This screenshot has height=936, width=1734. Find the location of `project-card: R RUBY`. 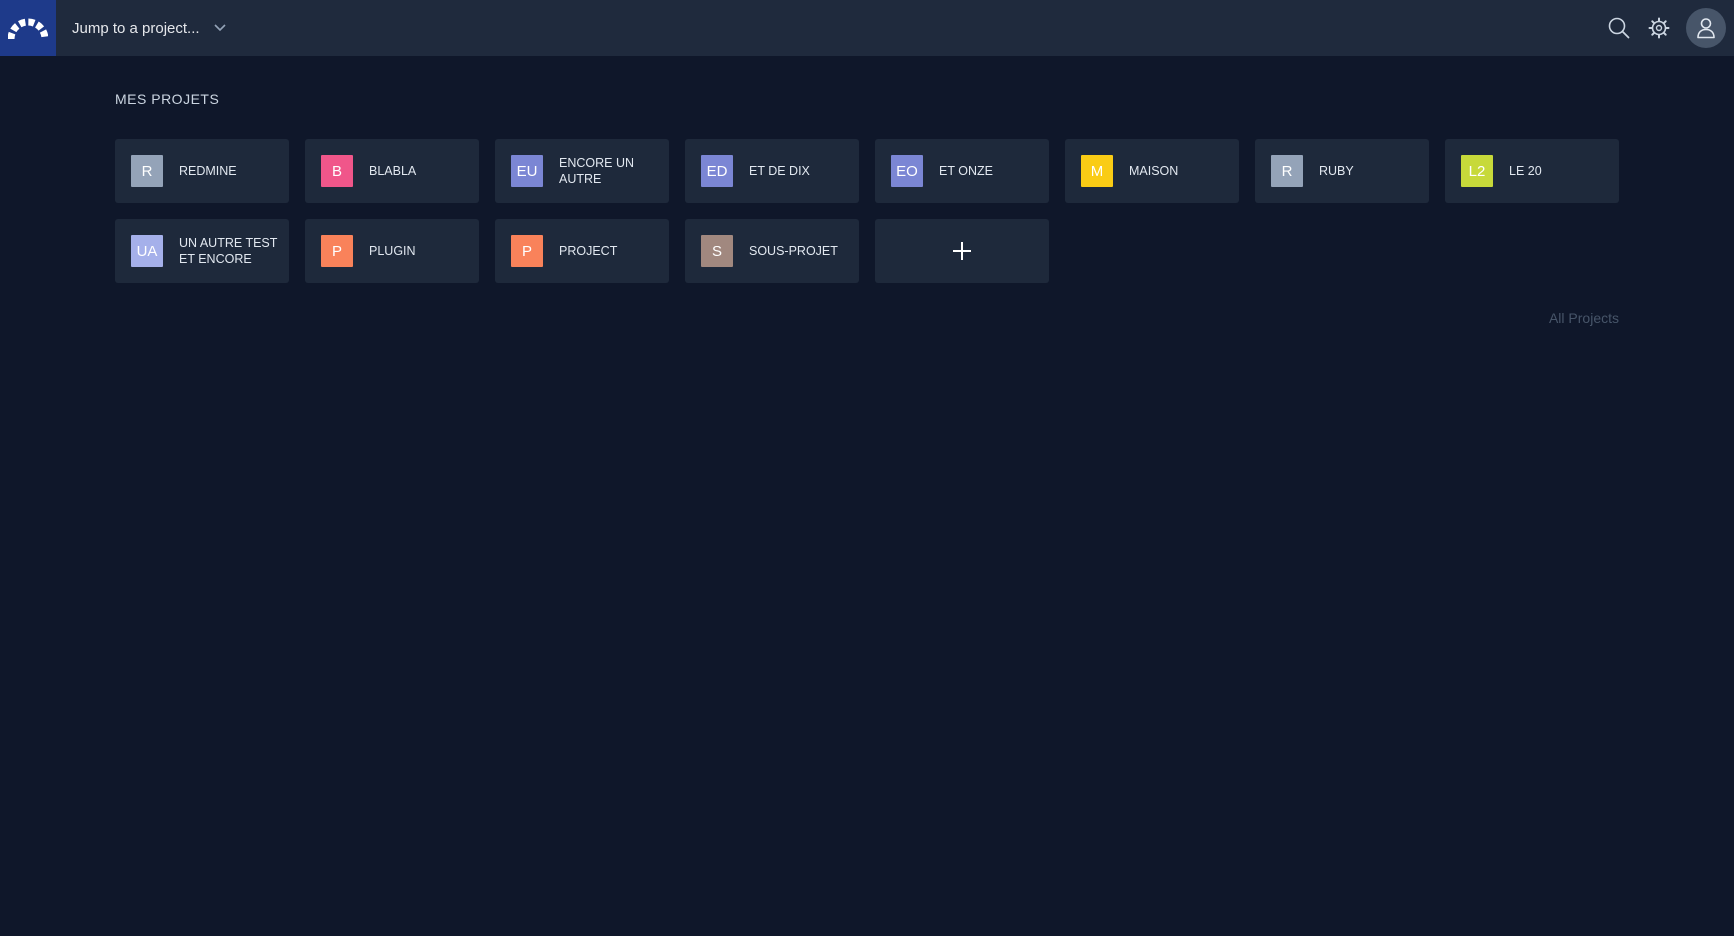

project-card: R RUBY is located at coordinates (1342, 171).